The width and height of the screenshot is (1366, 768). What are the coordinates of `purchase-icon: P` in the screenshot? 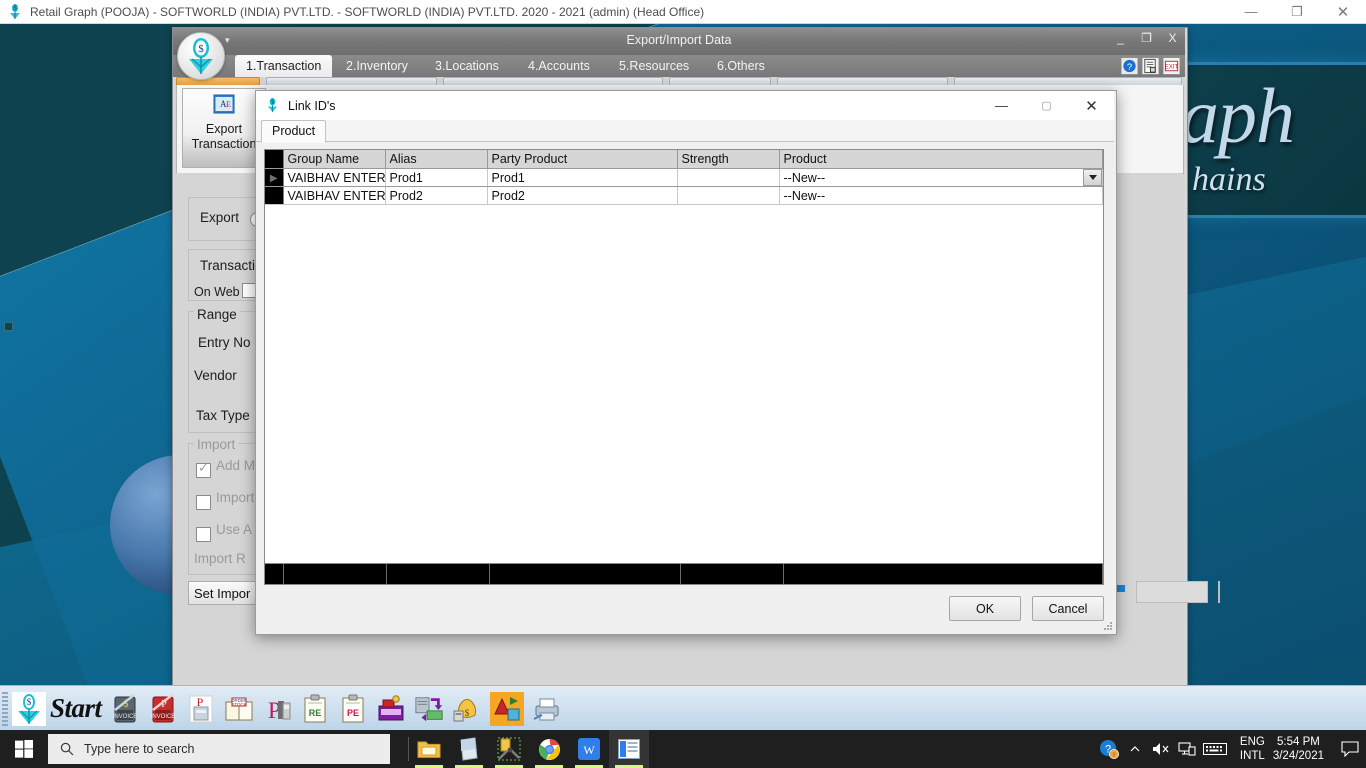 It's located at (277, 709).